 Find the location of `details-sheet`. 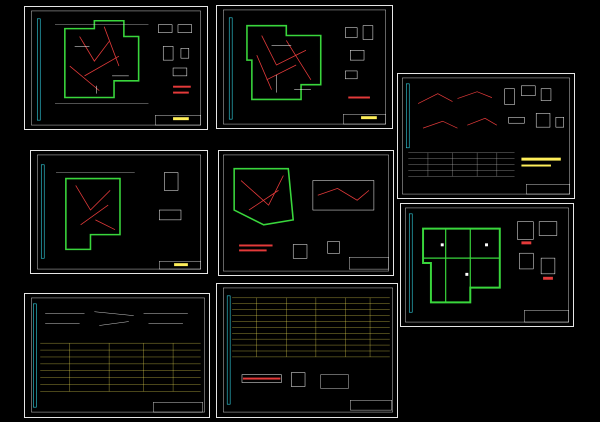

details-sheet is located at coordinates (486, 136).